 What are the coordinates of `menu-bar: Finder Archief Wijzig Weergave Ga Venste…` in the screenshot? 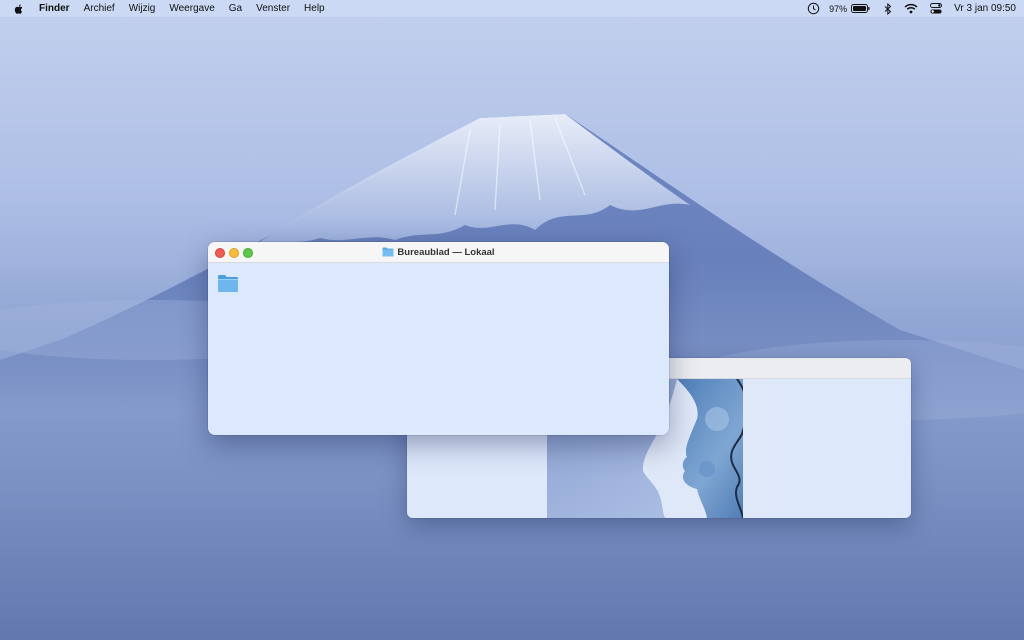 It's located at (512, 8).